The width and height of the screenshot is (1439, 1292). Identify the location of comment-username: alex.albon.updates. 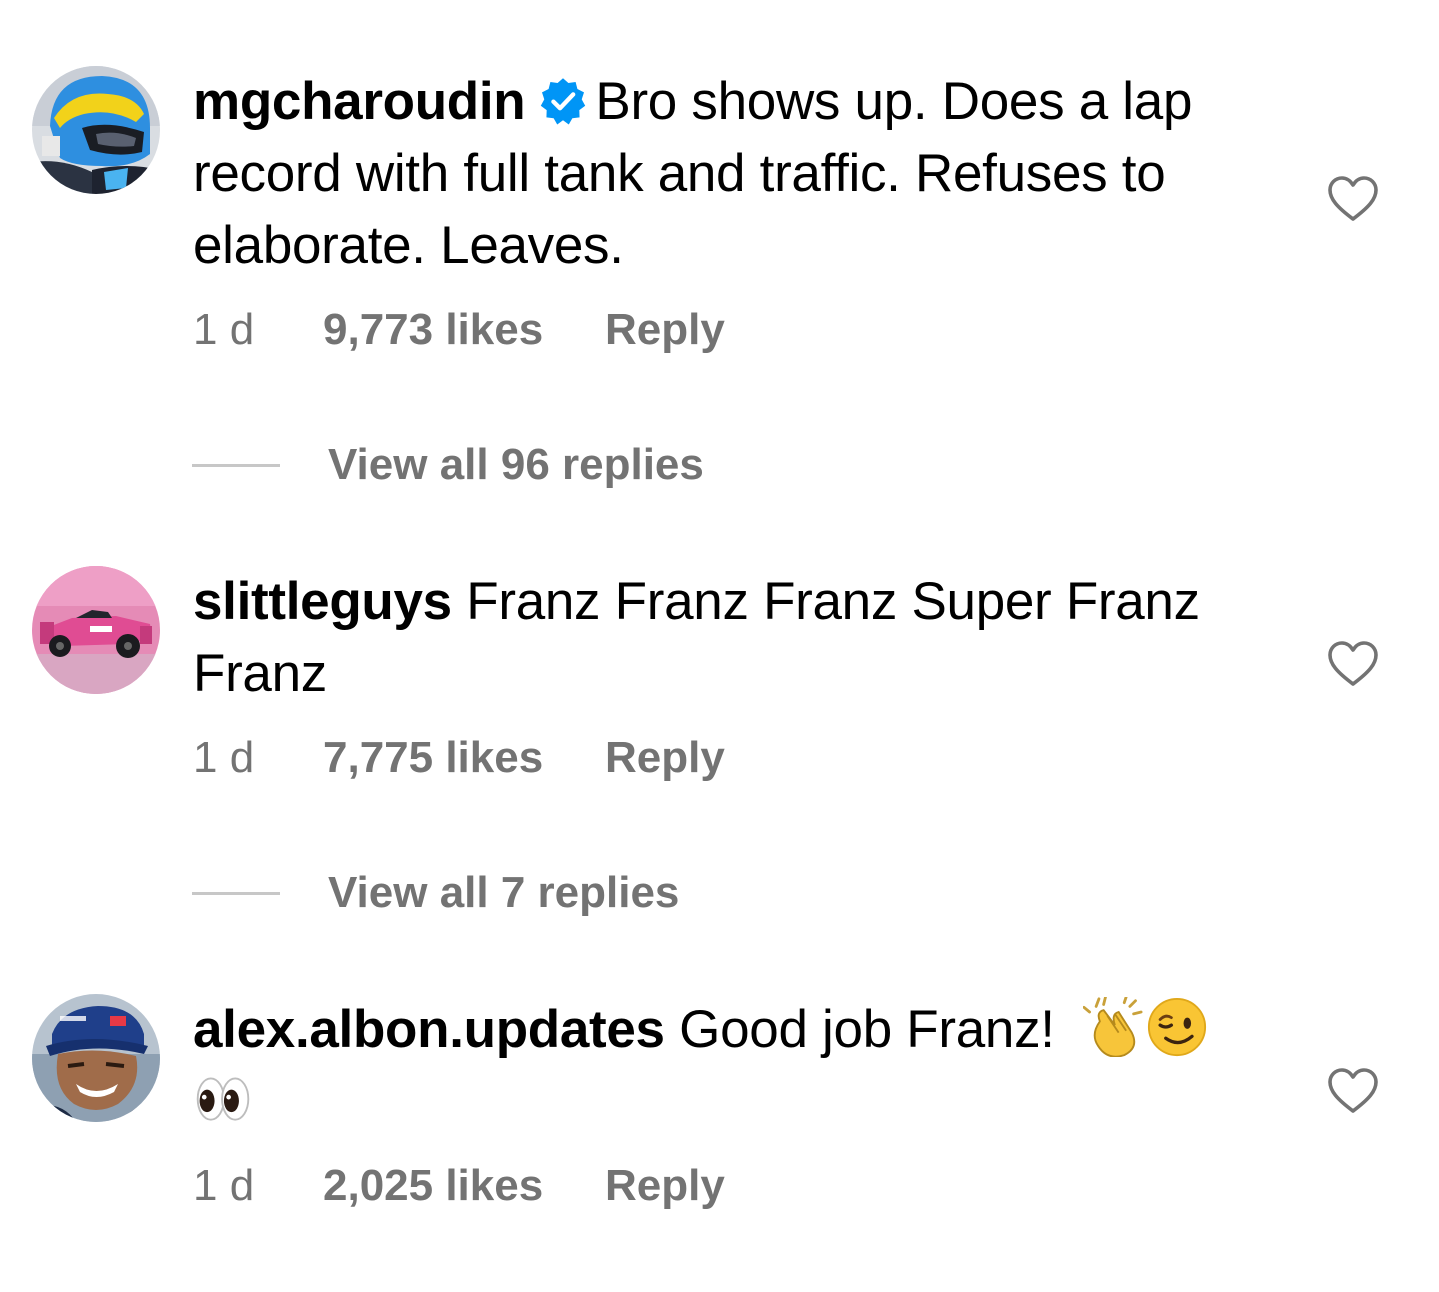
(429, 1029).